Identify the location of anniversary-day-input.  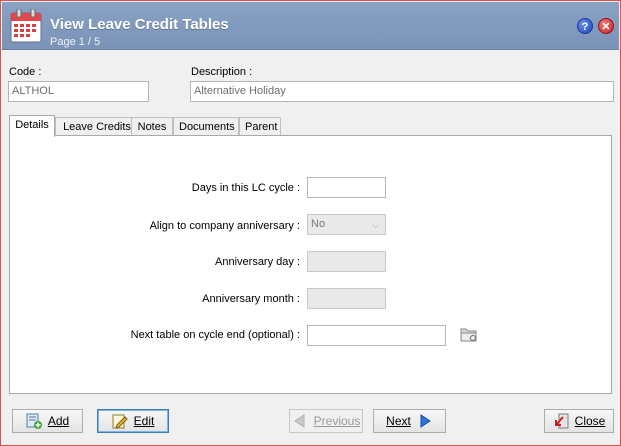
(346, 261).